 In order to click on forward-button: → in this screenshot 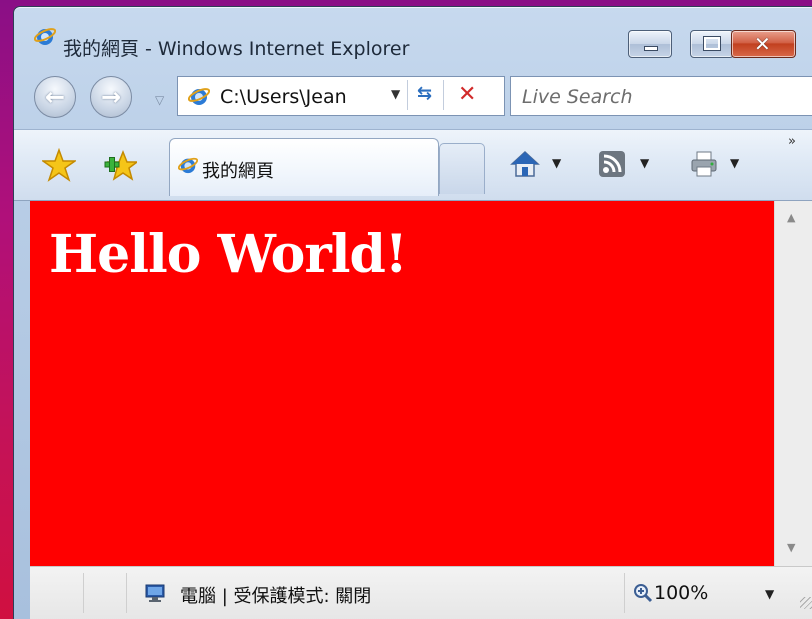, I will do `click(111, 97)`.